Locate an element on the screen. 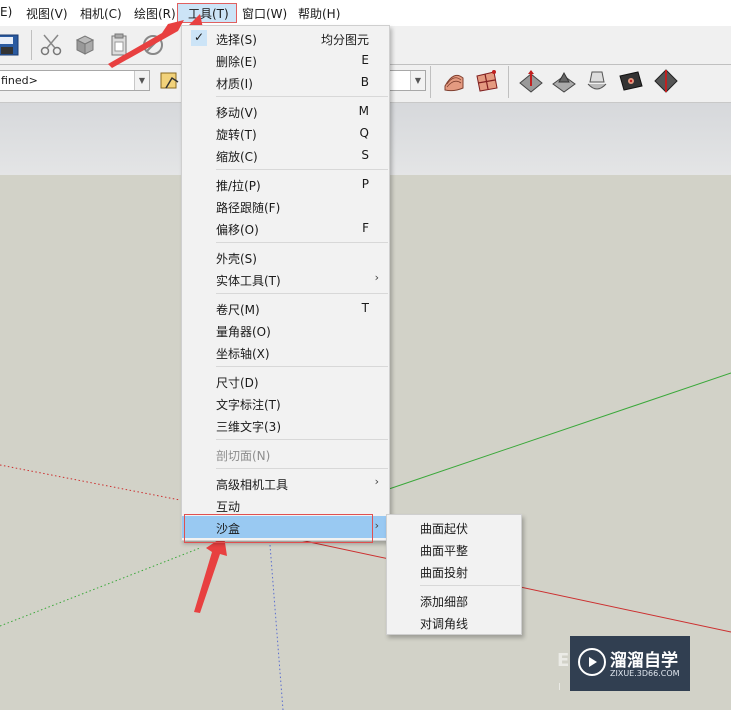 Image resolution: width=731 pixels, height=710 pixels. watermark-logo: 溜溜自学 ZIXUE.3D66.COM is located at coordinates (630, 663).